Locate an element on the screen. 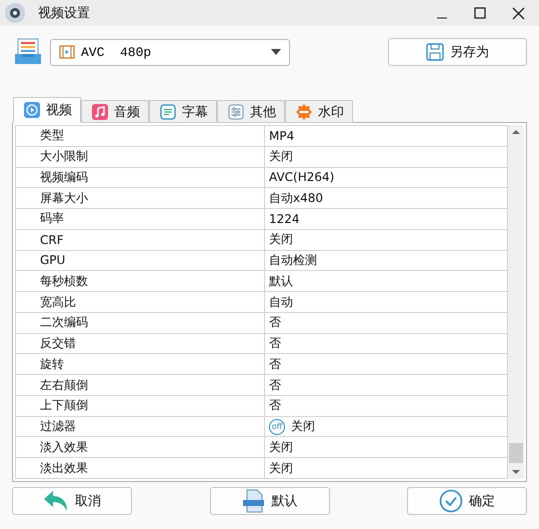  property-value: 自动x480 is located at coordinates (296, 198).